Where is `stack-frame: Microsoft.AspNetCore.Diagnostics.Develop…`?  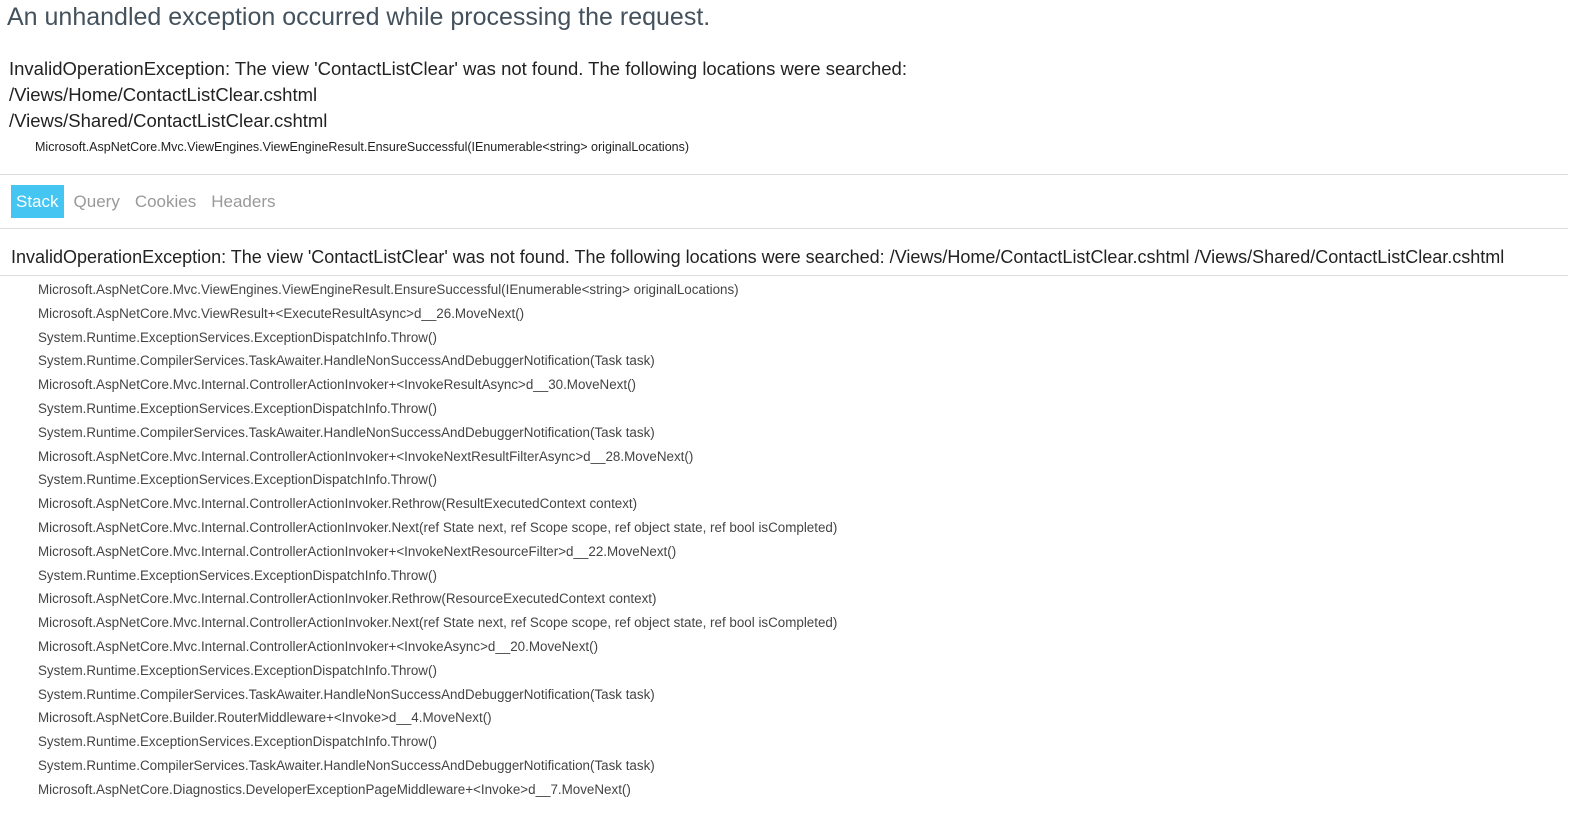
stack-frame: Microsoft.AspNetCore.Diagnostics.Develop… is located at coordinates (437, 790).